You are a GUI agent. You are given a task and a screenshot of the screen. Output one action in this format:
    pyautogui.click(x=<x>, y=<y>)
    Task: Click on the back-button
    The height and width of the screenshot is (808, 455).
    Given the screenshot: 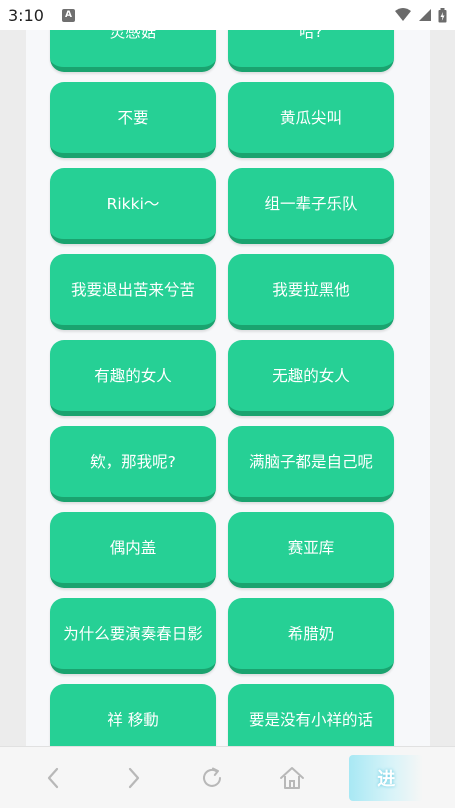 What is the action you would take?
    pyautogui.click(x=54, y=778)
    